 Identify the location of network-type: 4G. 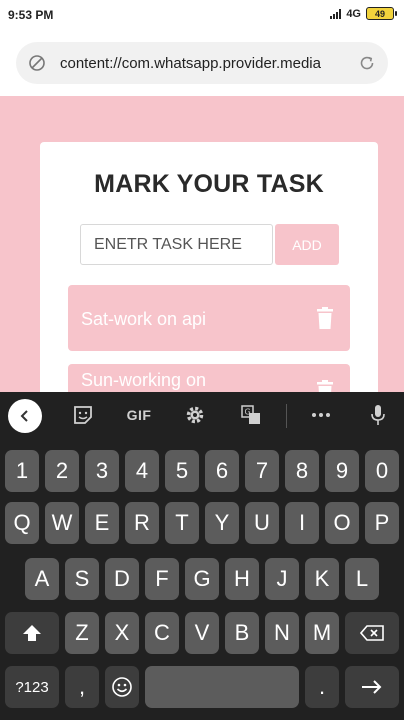
(353, 13).